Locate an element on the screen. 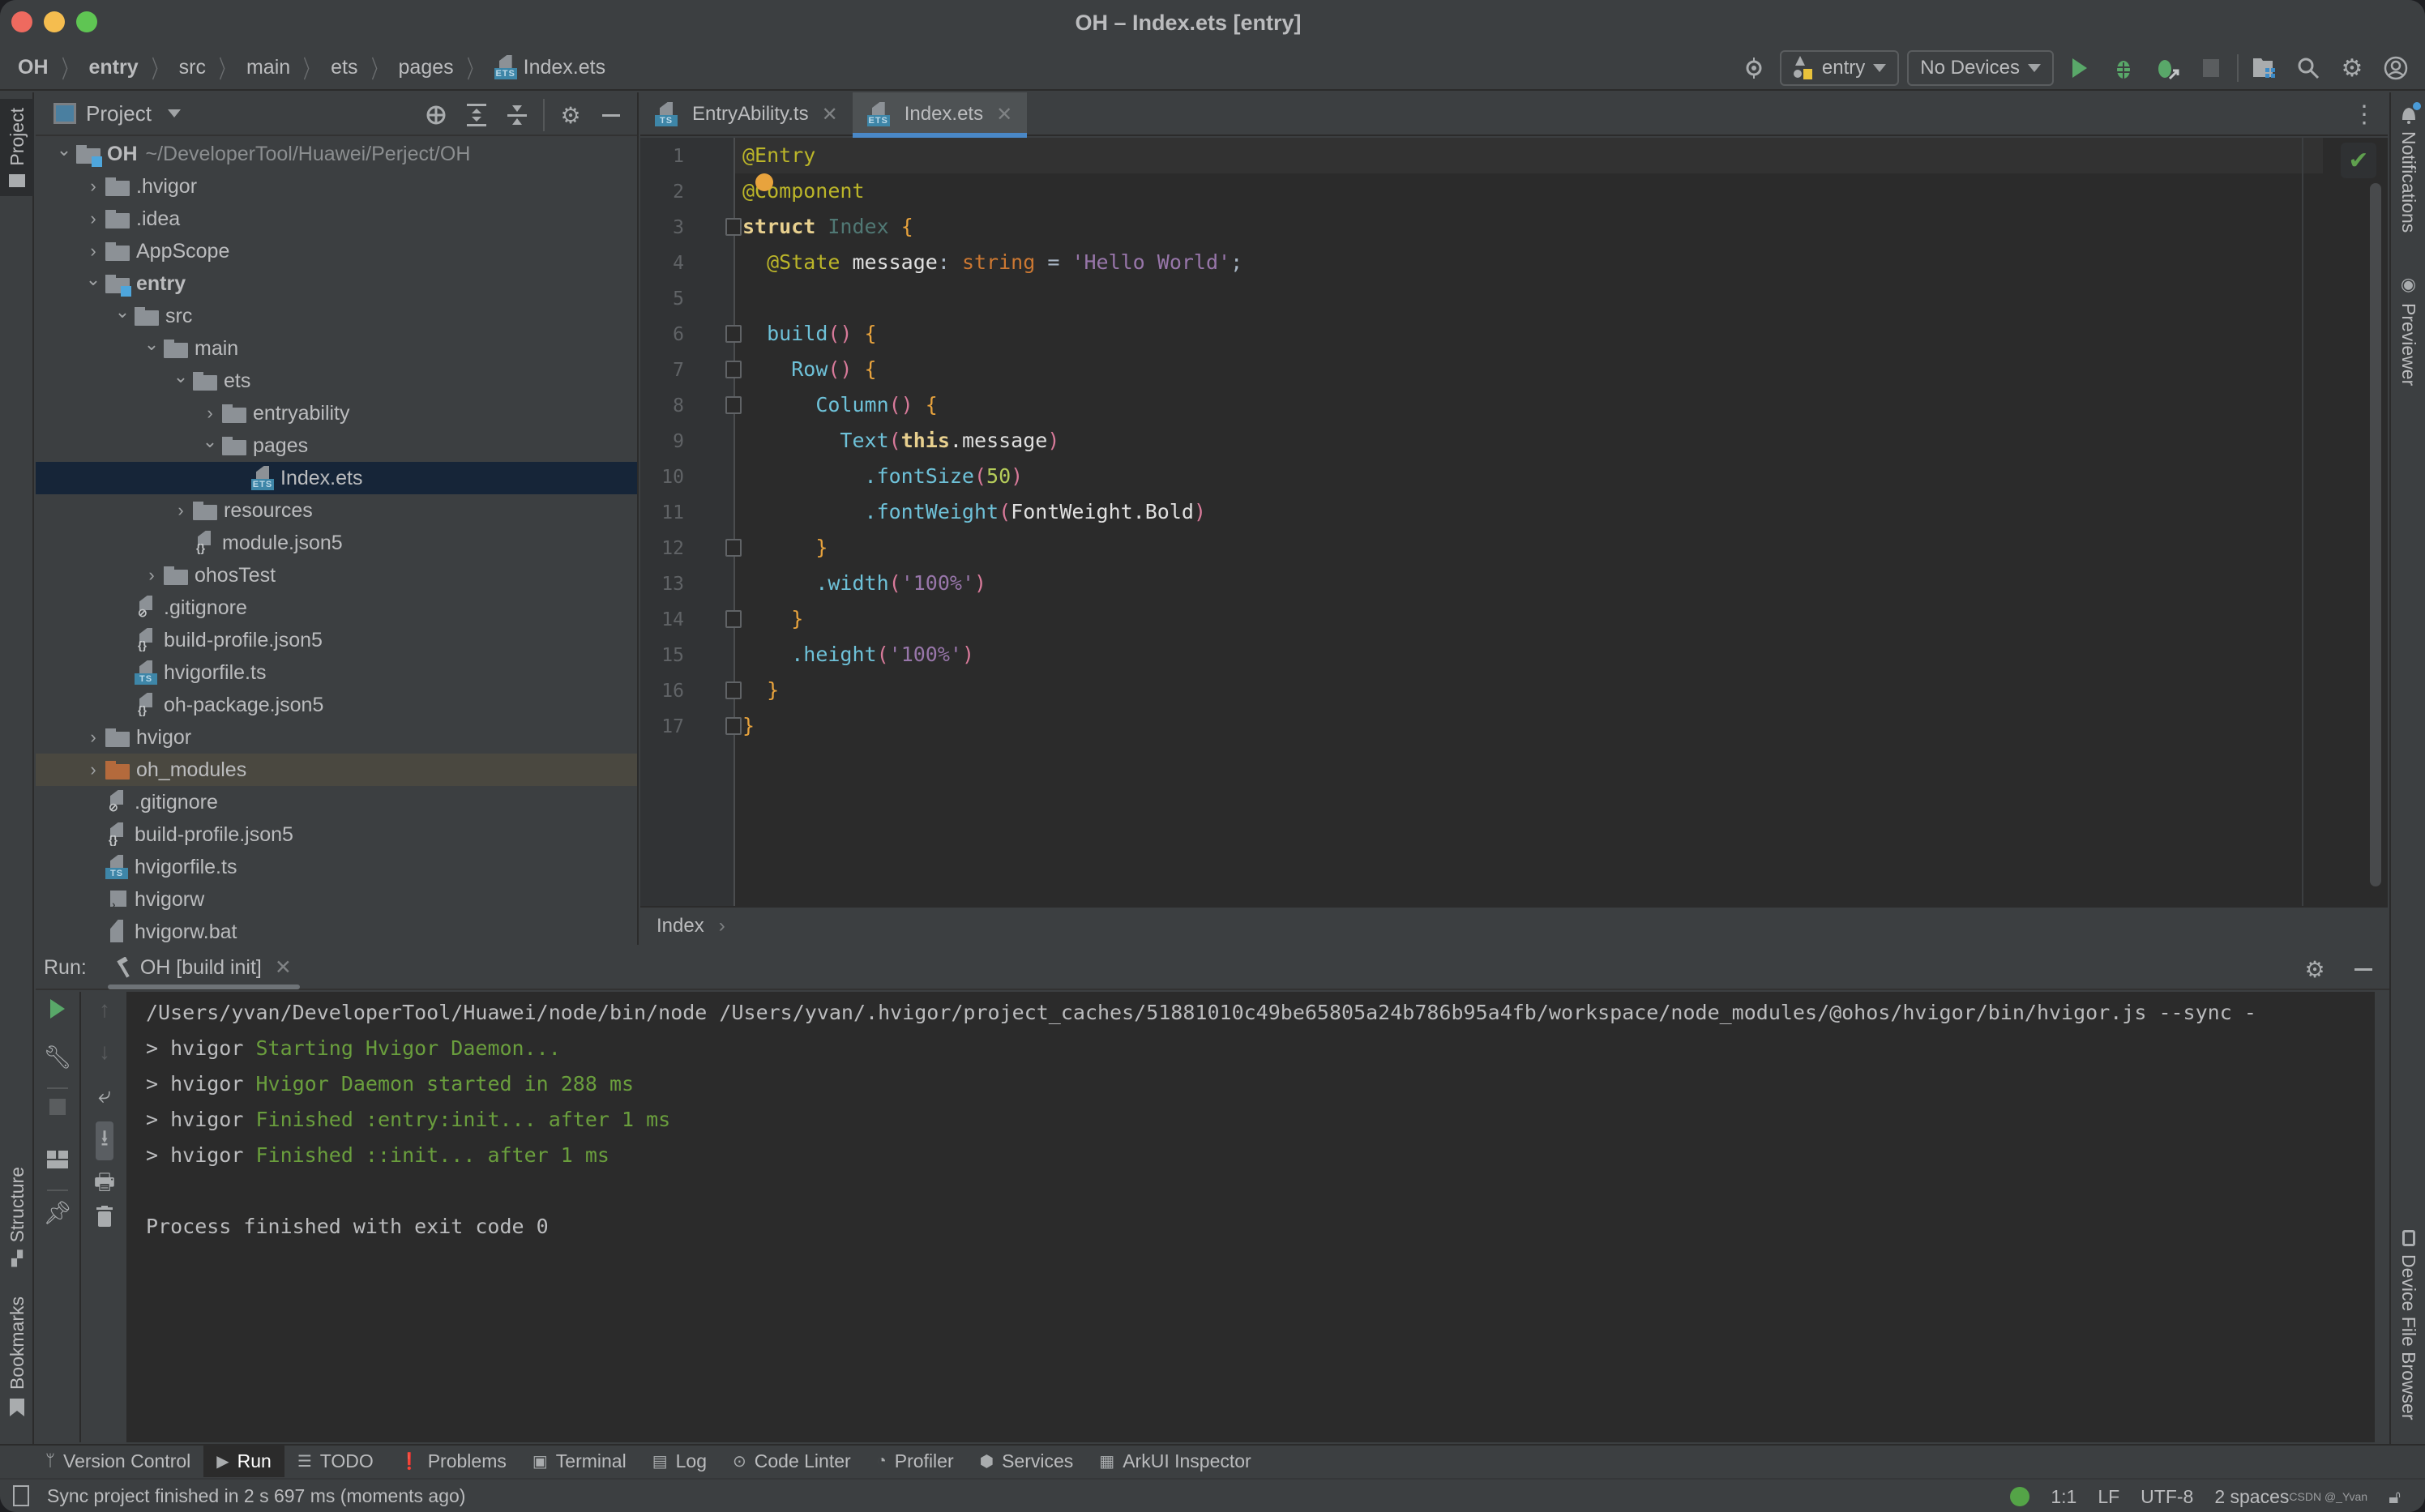 Image resolution: width=2425 pixels, height=1512 pixels. tree-item: › oh_modules is located at coordinates (336, 770).